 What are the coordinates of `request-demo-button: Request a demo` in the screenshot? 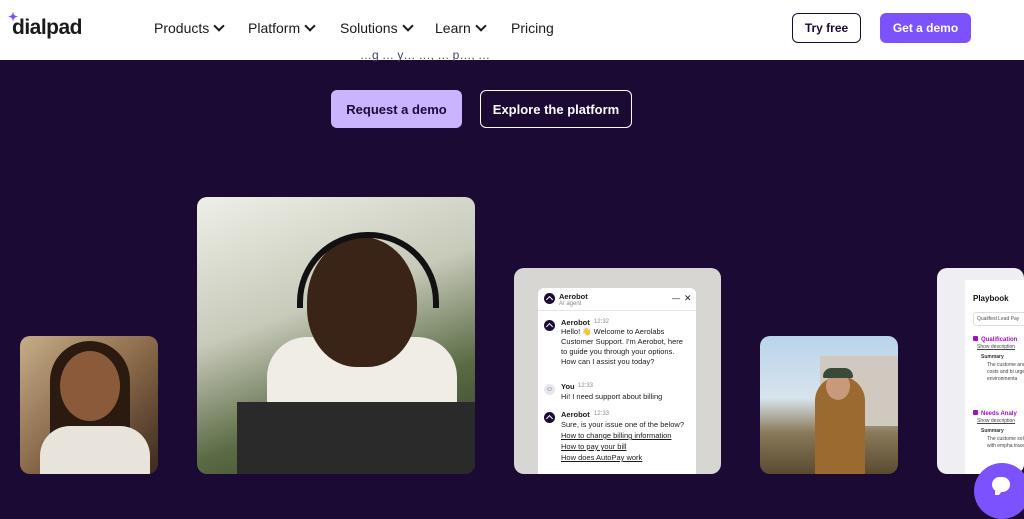 It's located at (396, 109).